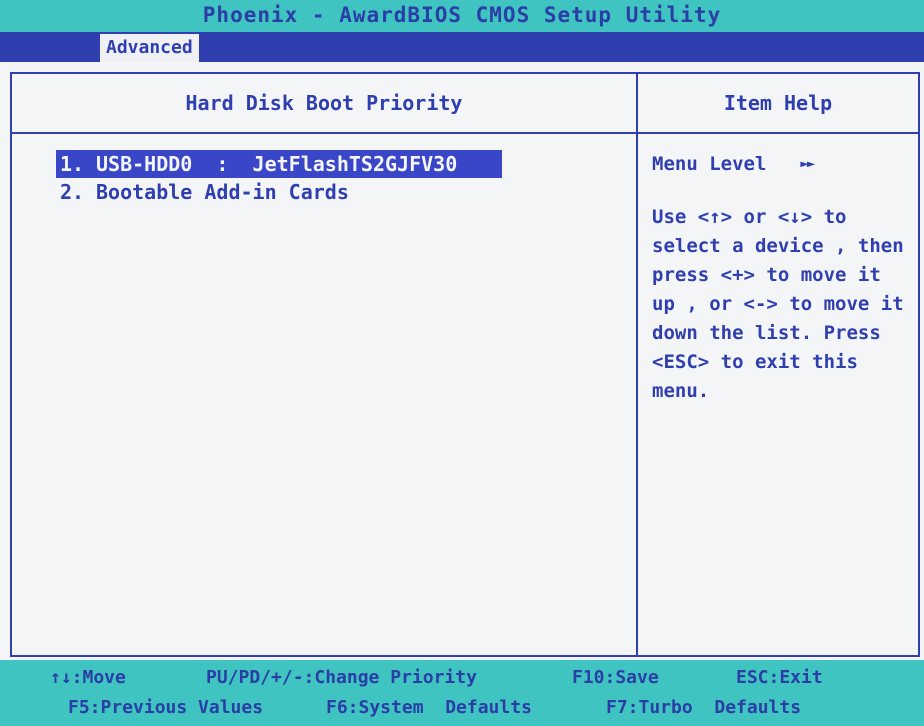 The image size is (924, 726). Describe the element at coordinates (222, 192) in the screenshot. I see `boot-item-label: Bootable Add-in Cards` at that location.